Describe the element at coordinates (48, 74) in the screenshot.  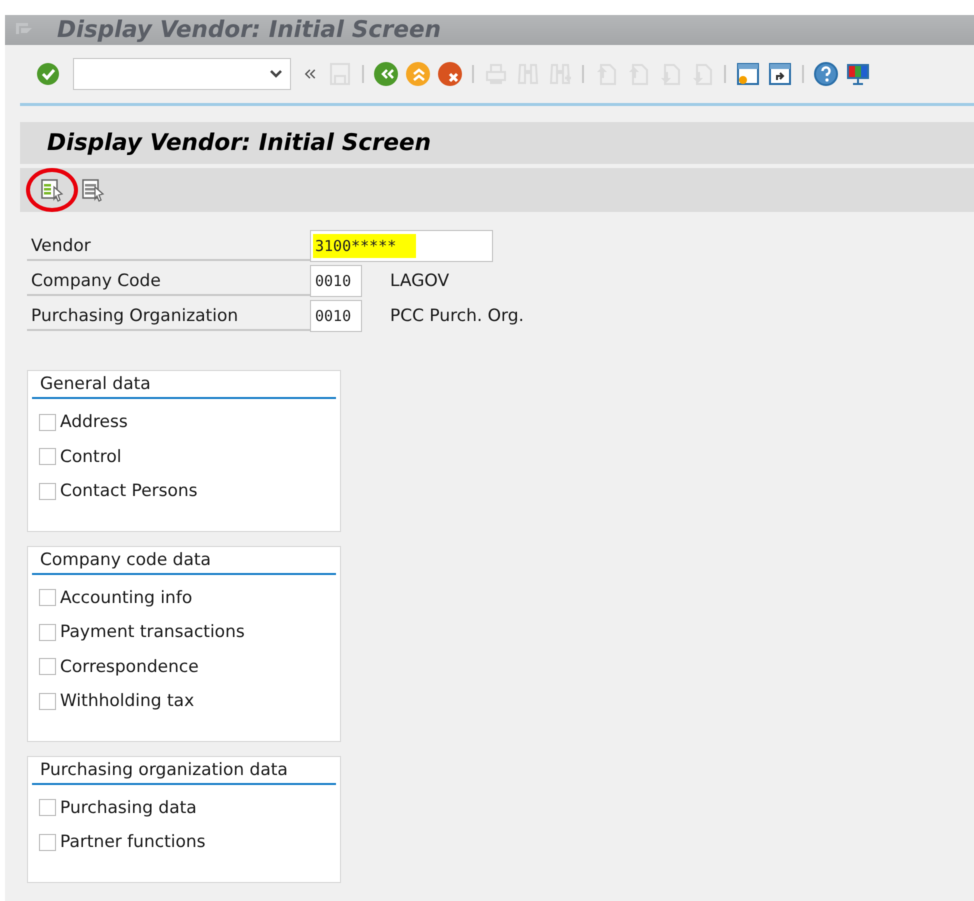
I see `check-icon` at that location.